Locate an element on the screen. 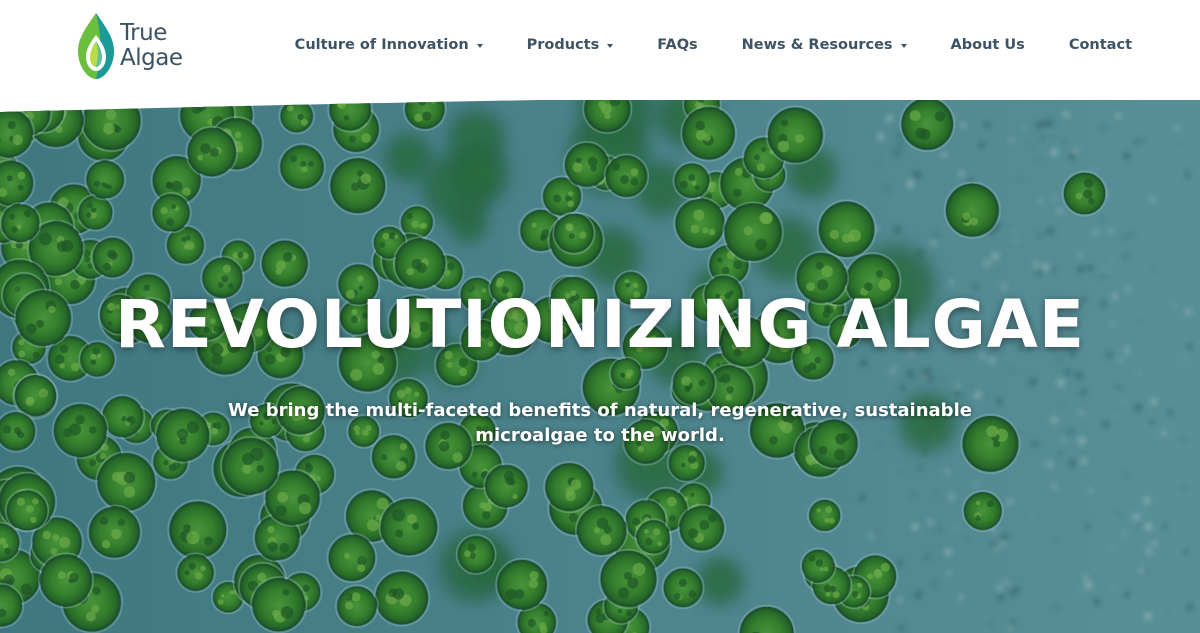  nav-item-about-us: About Us is located at coordinates (988, 45).